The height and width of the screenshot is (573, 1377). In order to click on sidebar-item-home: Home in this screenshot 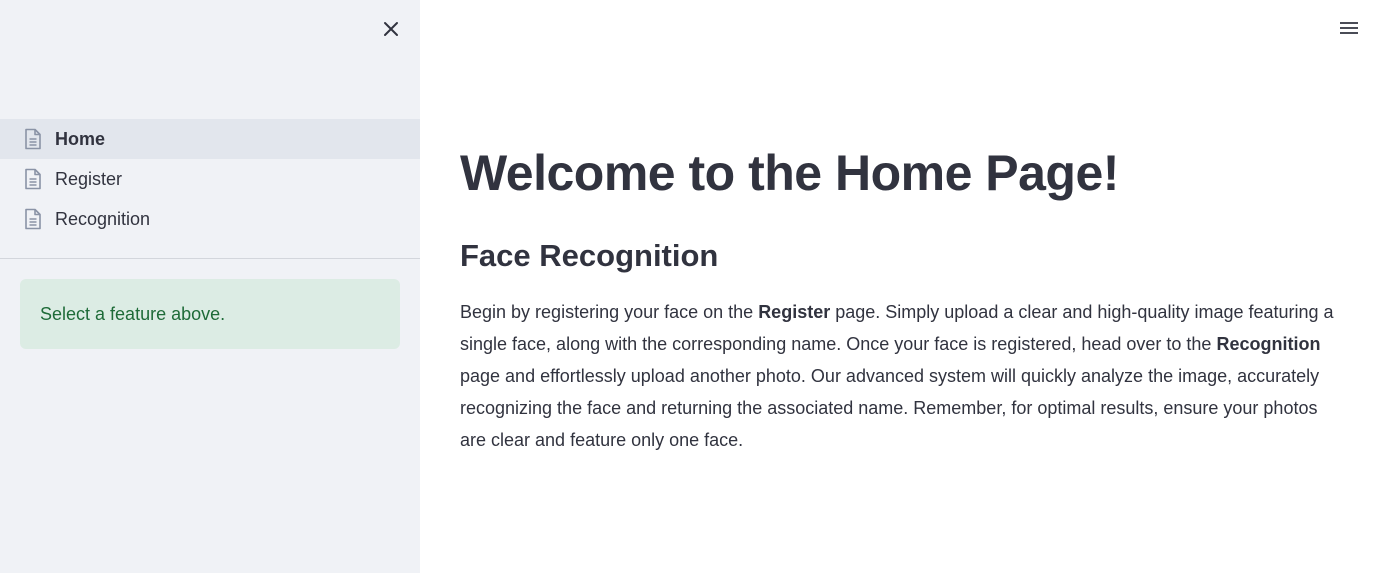, I will do `click(210, 139)`.